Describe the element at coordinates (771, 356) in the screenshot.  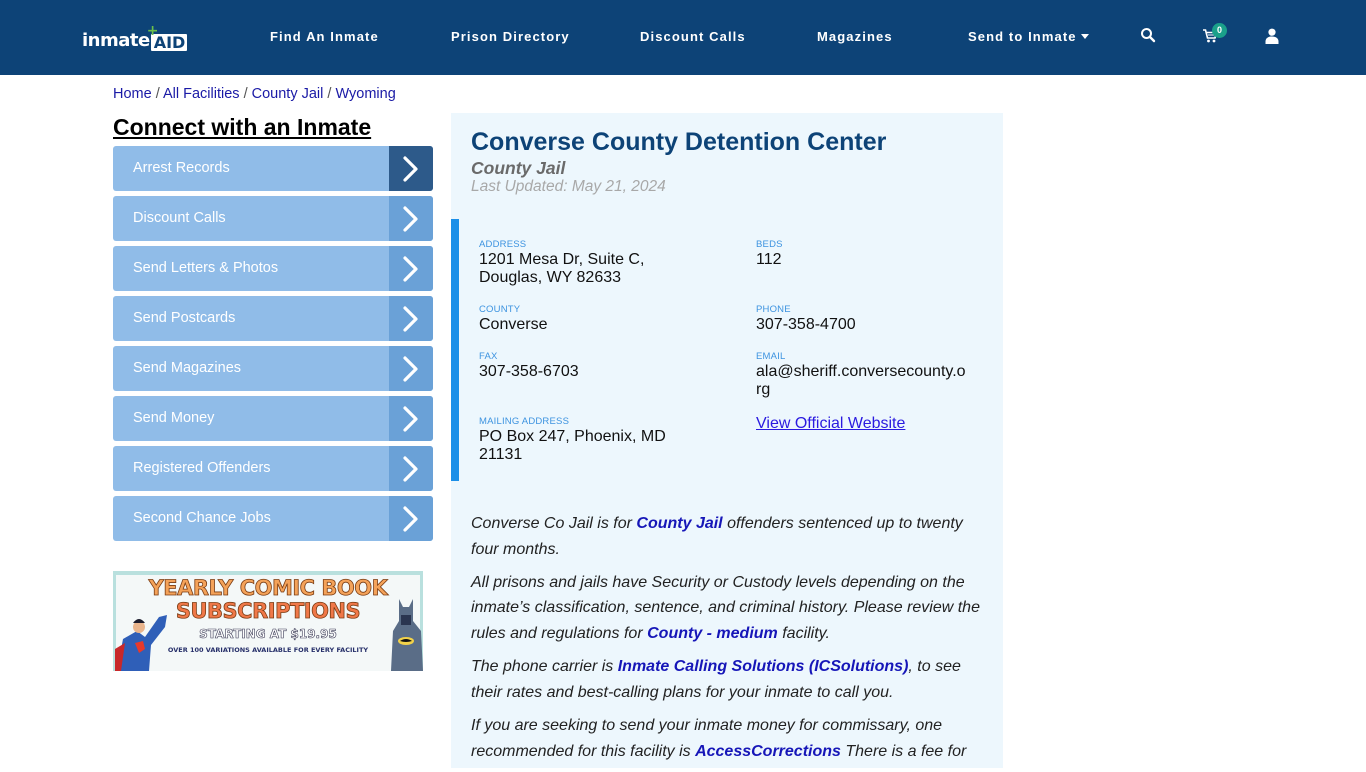
I see `email-label: EMAIL` at that location.